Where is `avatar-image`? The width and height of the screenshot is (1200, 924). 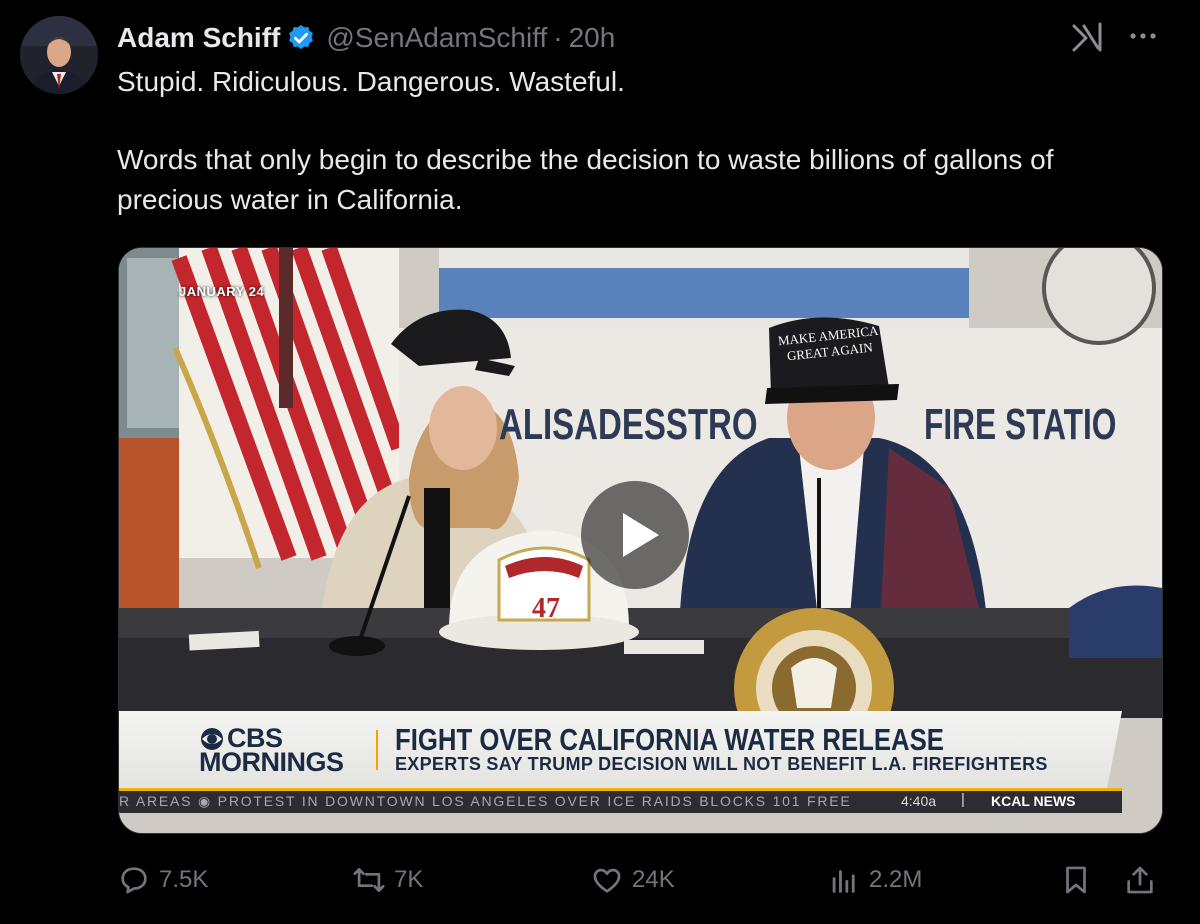 avatar-image is located at coordinates (59, 55).